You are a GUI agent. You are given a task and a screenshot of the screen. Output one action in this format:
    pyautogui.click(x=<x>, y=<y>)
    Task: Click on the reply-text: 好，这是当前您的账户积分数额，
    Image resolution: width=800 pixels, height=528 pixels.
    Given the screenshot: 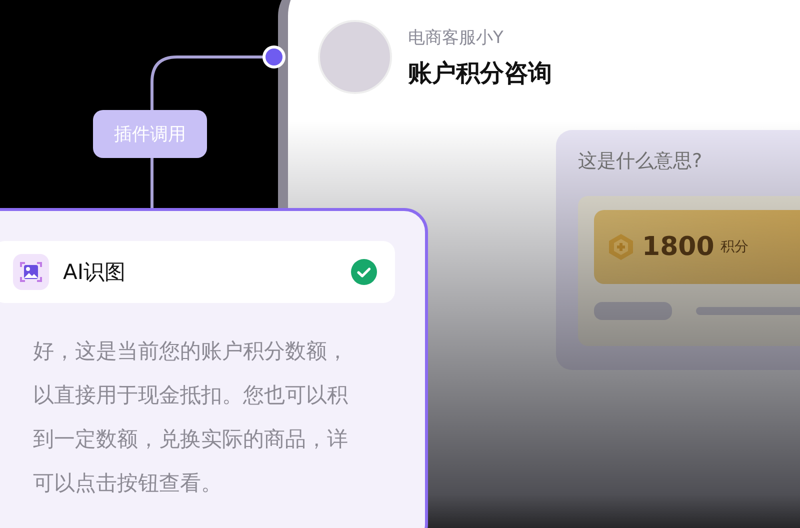 What is the action you would take?
    pyautogui.click(x=191, y=351)
    